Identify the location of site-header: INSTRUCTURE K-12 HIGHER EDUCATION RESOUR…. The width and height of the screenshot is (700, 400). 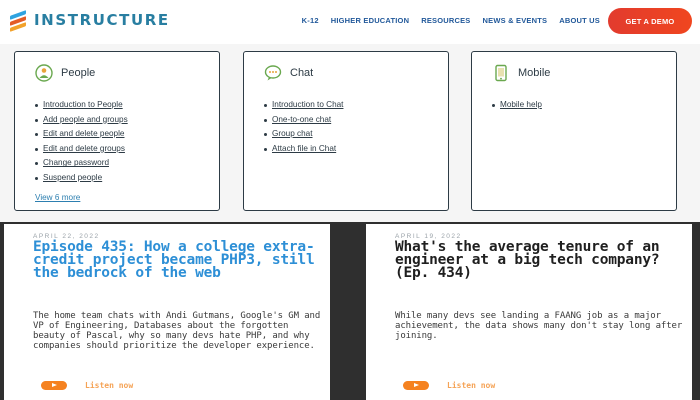
(350, 22).